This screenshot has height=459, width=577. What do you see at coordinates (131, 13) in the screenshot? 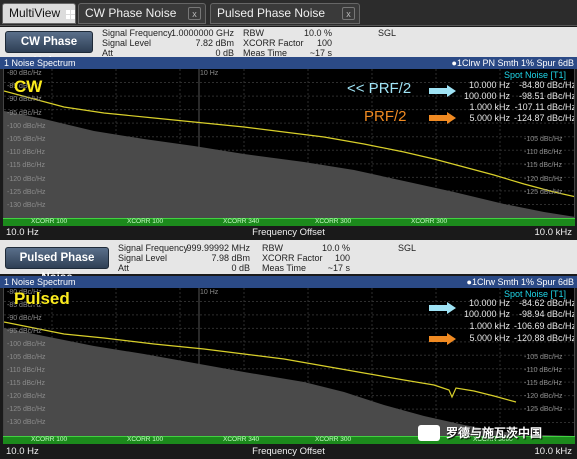
I see `tab-cw-label: CW Phase Noise` at bounding box center [131, 13].